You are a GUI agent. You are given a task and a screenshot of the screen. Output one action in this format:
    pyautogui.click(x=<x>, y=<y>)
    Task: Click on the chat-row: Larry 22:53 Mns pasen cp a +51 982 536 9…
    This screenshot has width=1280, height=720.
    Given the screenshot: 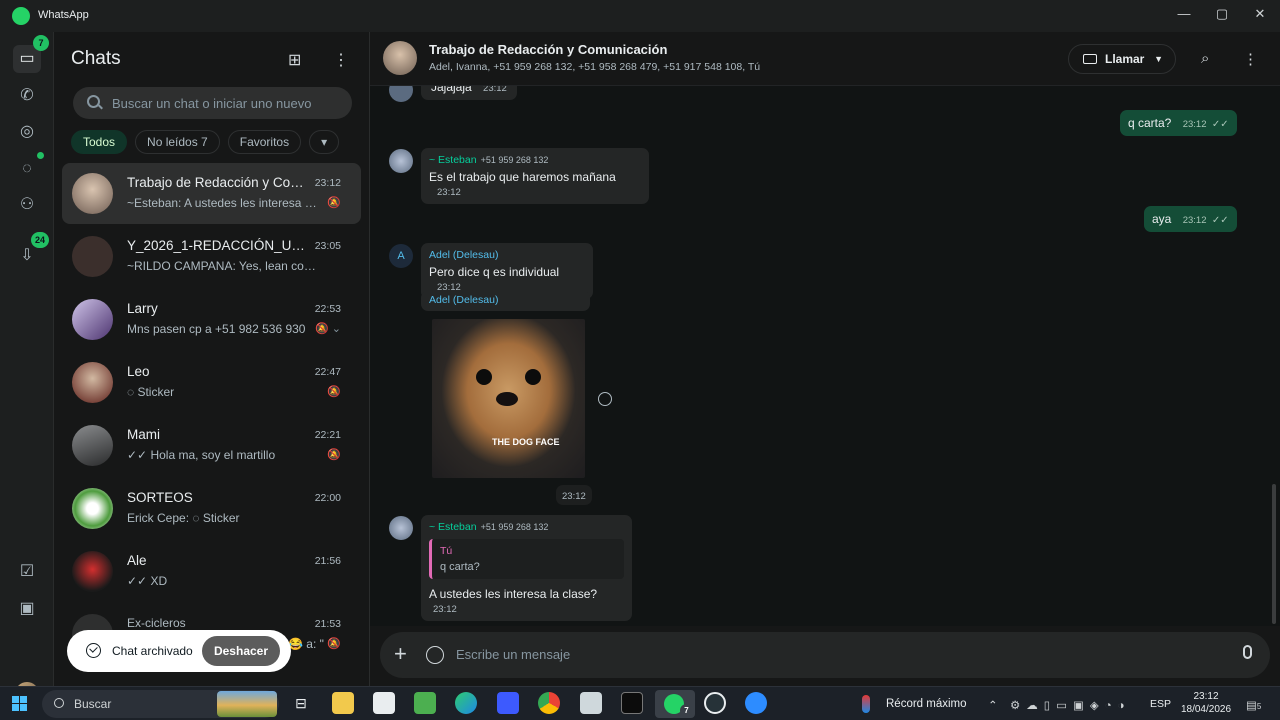 What is the action you would take?
    pyautogui.click(x=211, y=319)
    